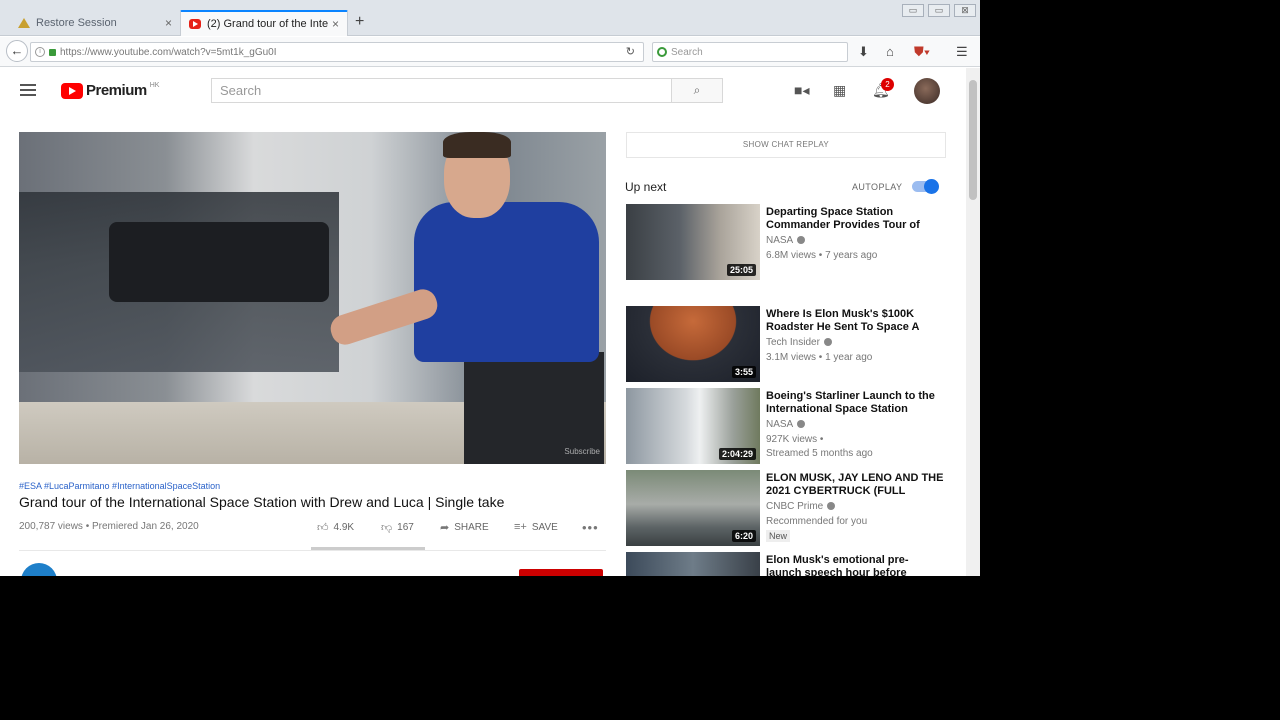 This screenshot has width=1280, height=720. What do you see at coordinates (109, 526) in the screenshot?
I see `video-view-count: 200,787 views • Premiered Jan 26, 2020` at bounding box center [109, 526].